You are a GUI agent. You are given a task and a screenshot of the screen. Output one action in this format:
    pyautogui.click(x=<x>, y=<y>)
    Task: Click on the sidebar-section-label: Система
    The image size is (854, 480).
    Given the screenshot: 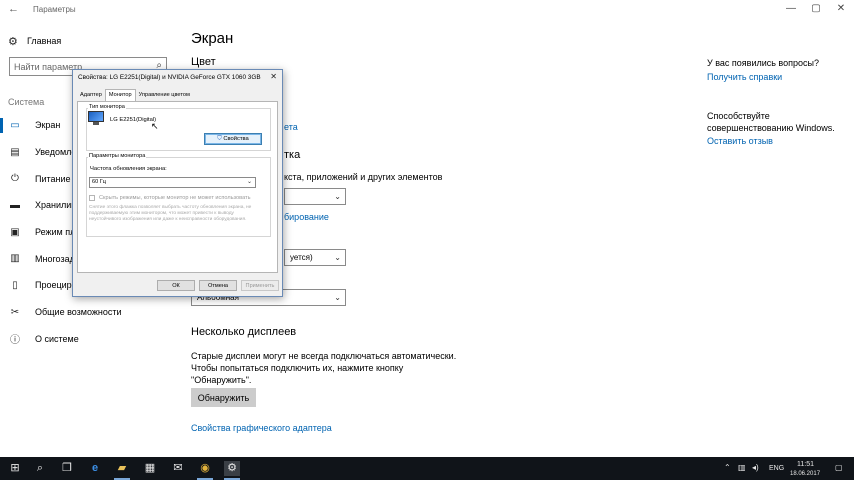 What is the action you would take?
    pyautogui.click(x=26, y=102)
    